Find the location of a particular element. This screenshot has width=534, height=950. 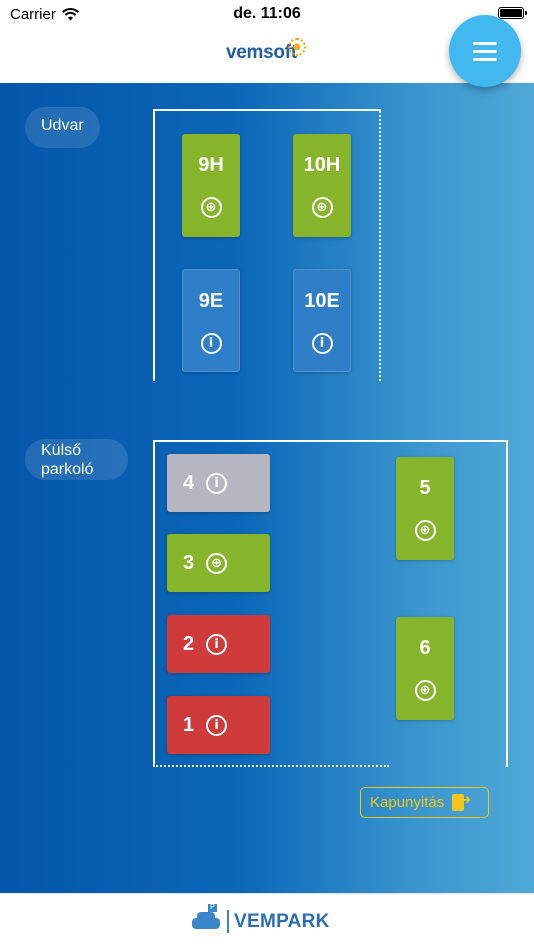

parking-spot-3: 3 ⊕ is located at coordinates (218, 563).